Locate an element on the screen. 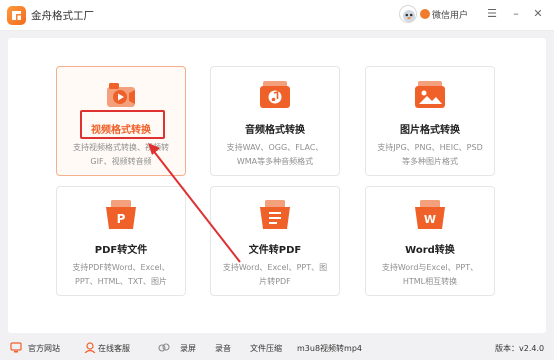  footer-service-link: 在线客服 is located at coordinates (114, 348).